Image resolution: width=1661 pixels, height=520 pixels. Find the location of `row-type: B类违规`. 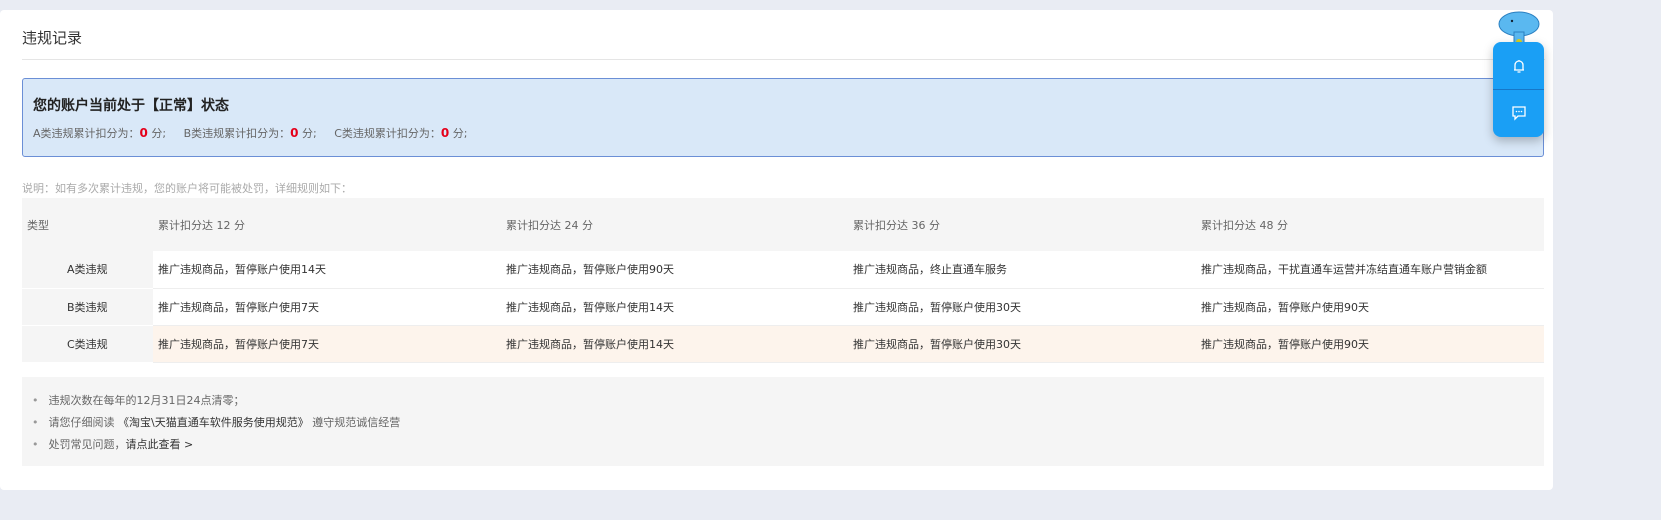

row-type: B类违规 is located at coordinates (87, 307).